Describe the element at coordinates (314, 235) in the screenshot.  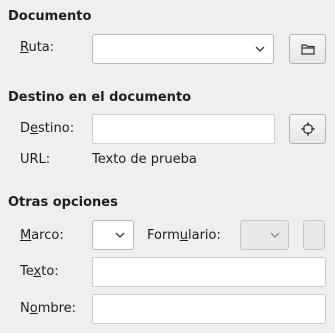
I see `formulario-events-button` at that location.